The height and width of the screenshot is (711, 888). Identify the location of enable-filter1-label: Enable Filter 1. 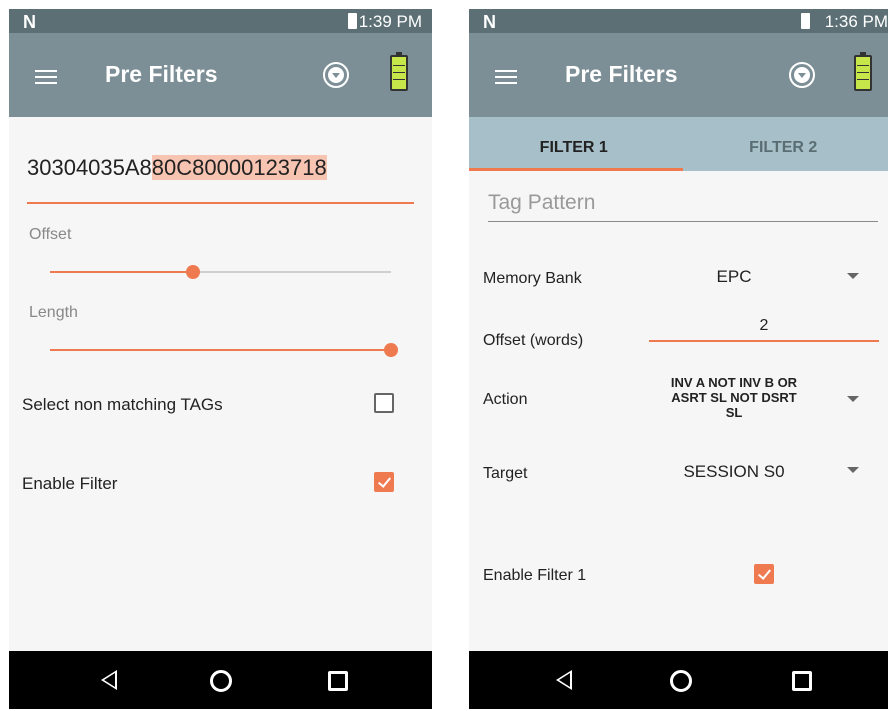
(535, 575).